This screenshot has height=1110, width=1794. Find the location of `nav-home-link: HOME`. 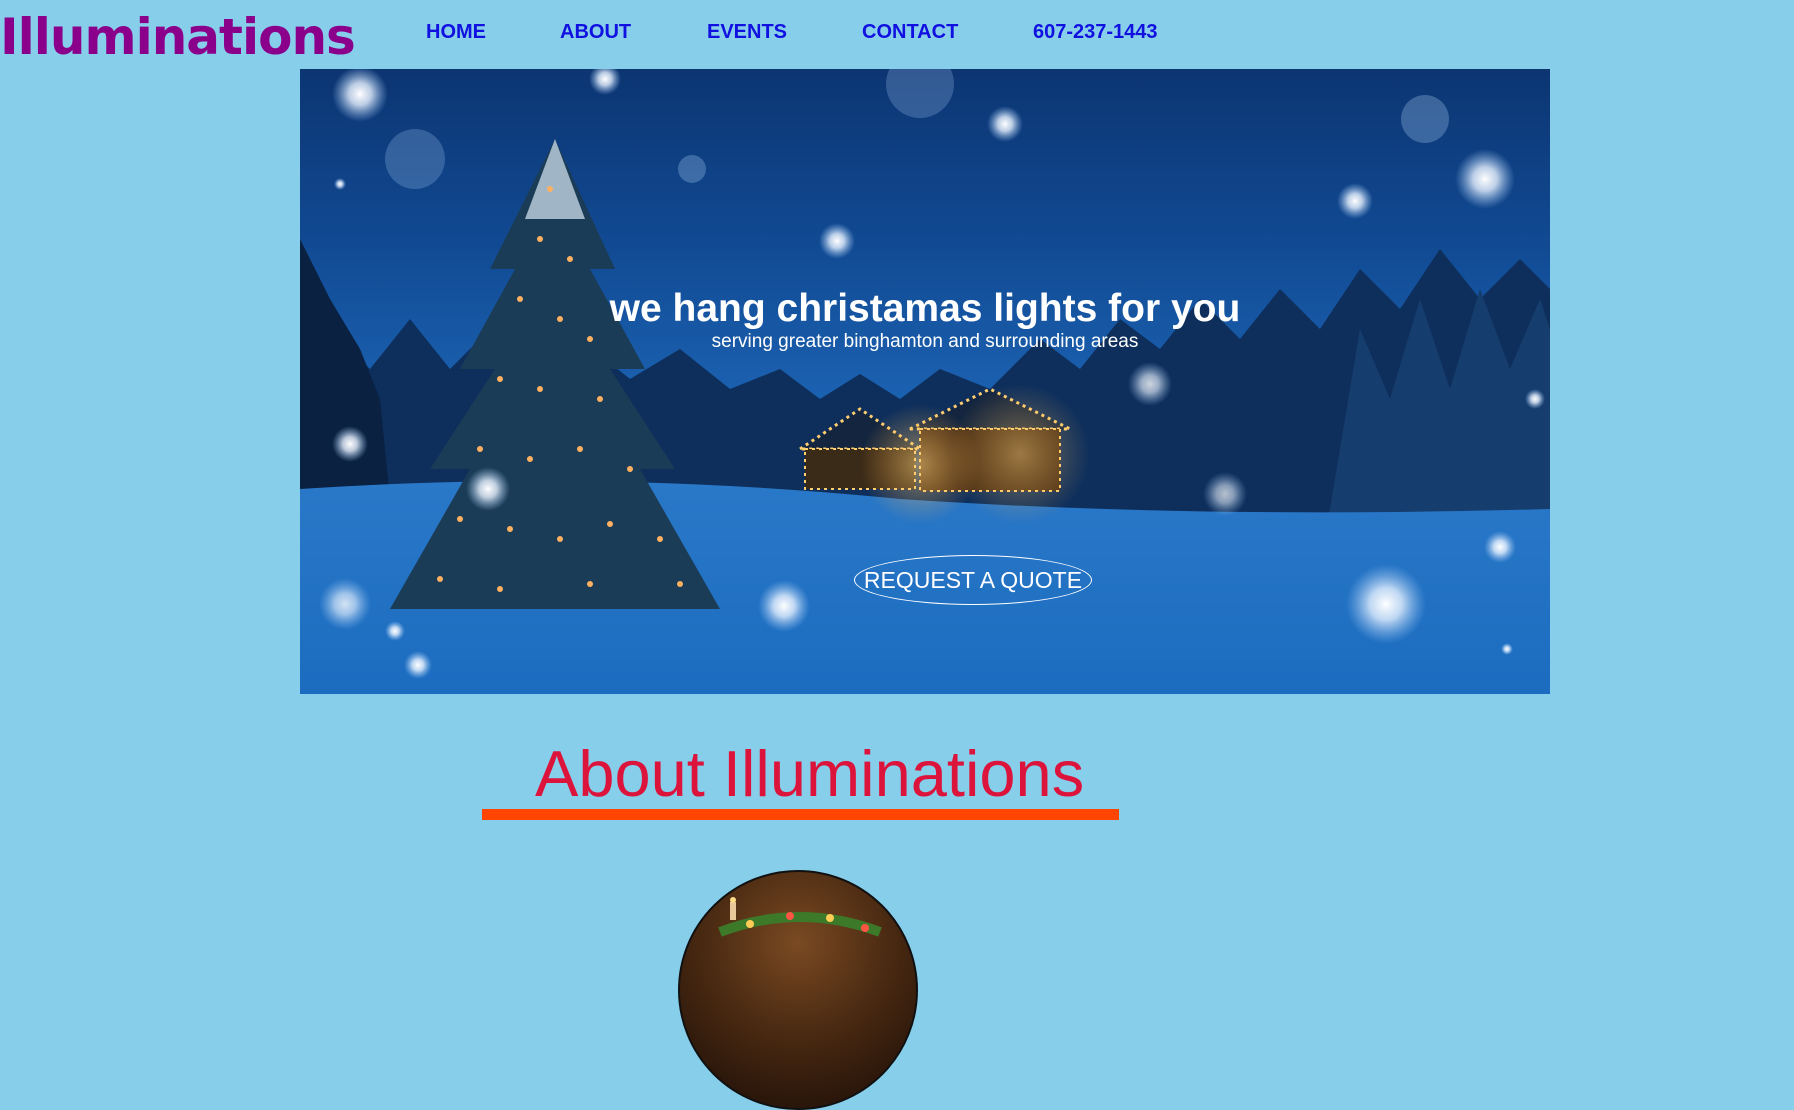

nav-home-link: HOME is located at coordinates (456, 32).